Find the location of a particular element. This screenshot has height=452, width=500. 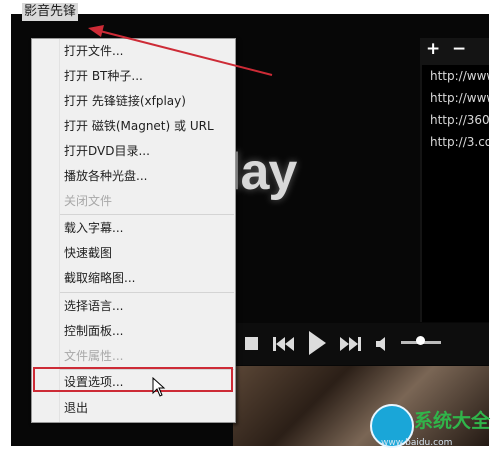

menu-item-label: 打开 磁铁(Magnet) 或 URL is located at coordinates (139, 126).